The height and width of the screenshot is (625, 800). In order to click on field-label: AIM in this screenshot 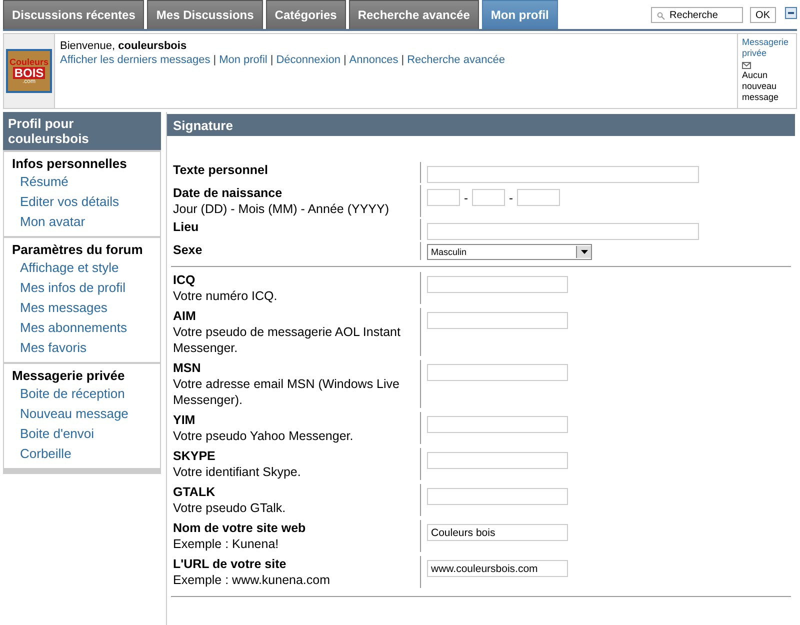, I will do `click(185, 316)`.